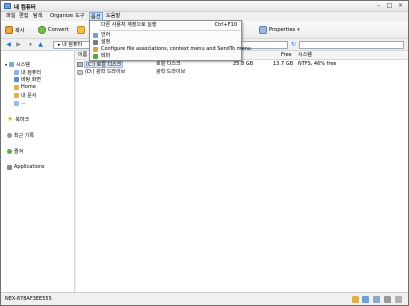 The image size is (409, 306). Describe the element at coordinates (28, 87) in the screenshot. I see `sidebar-item-label: Home` at that location.